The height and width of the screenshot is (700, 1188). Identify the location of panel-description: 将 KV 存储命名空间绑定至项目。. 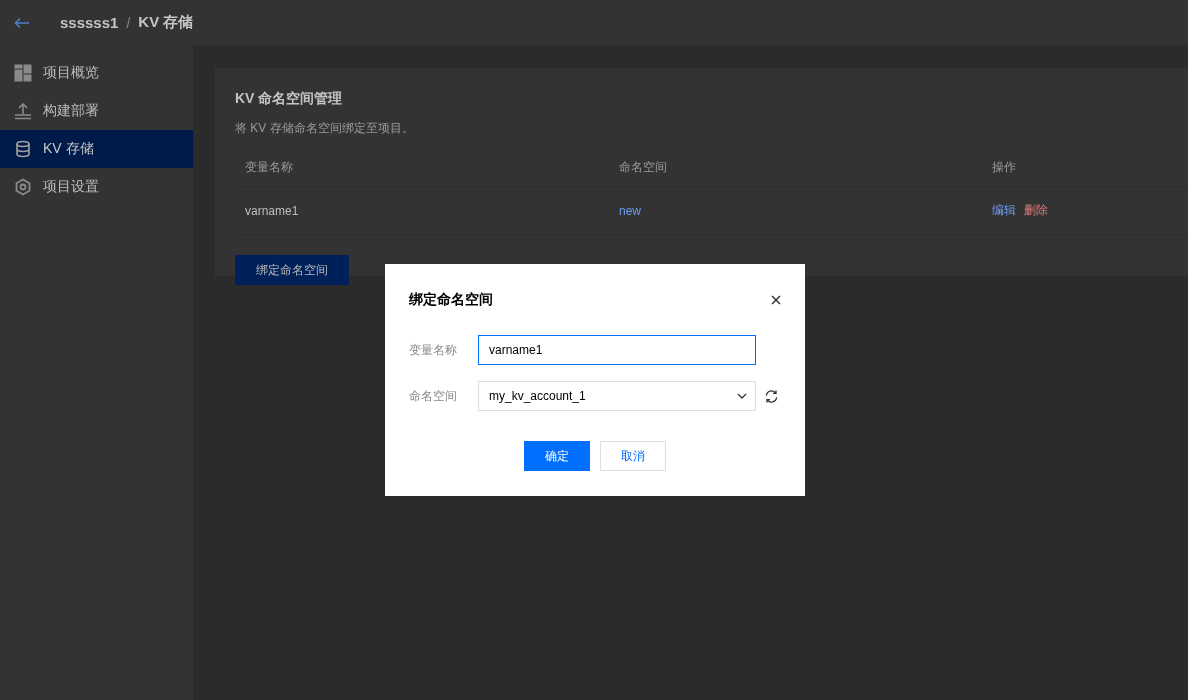
(325, 128).